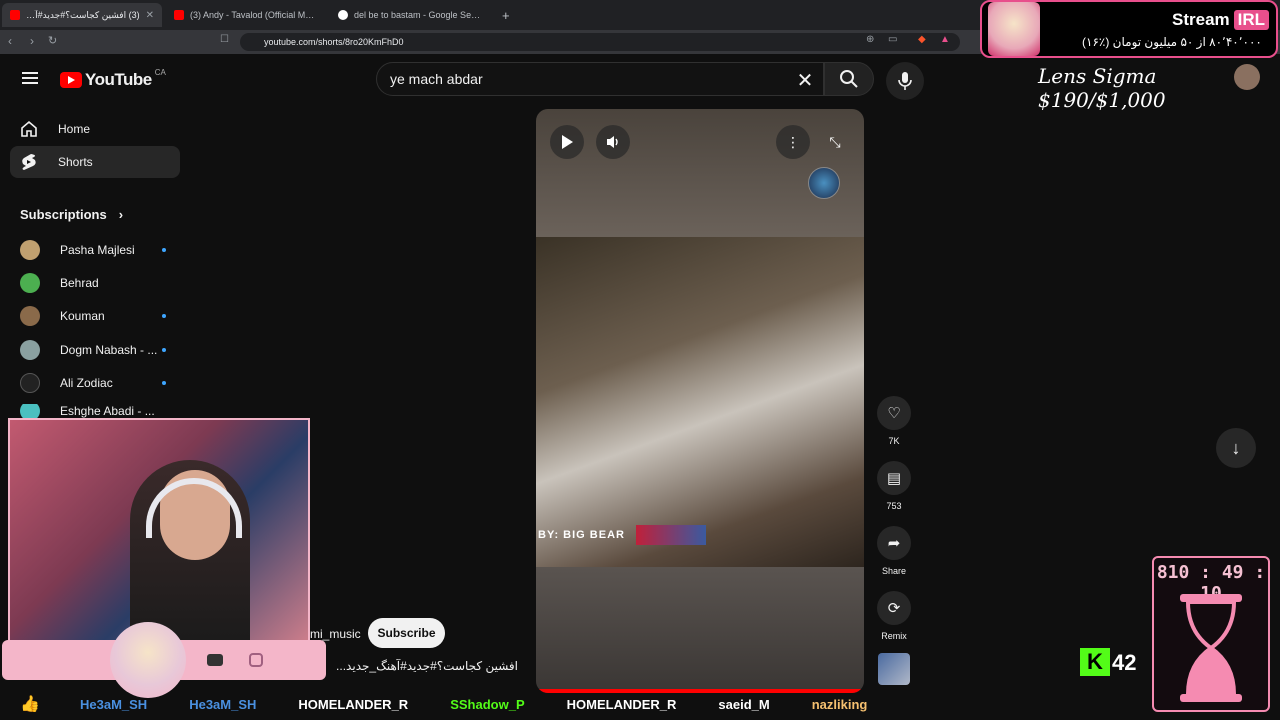 Image resolution: width=1280 pixels, height=720 pixels. I want to click on voice-search-button, so click(905, 81).